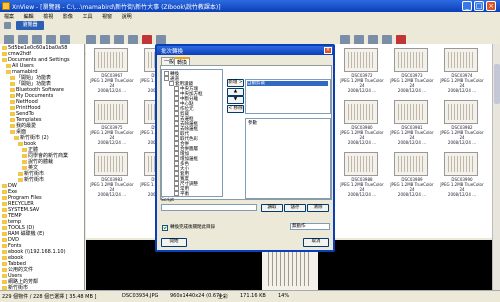 This screenshot has width=500, height=302. What do you see at coordinates (165, 228) in the screenshot?
I see `close-after-convert-checkbox` at bounding box center [165, 228].